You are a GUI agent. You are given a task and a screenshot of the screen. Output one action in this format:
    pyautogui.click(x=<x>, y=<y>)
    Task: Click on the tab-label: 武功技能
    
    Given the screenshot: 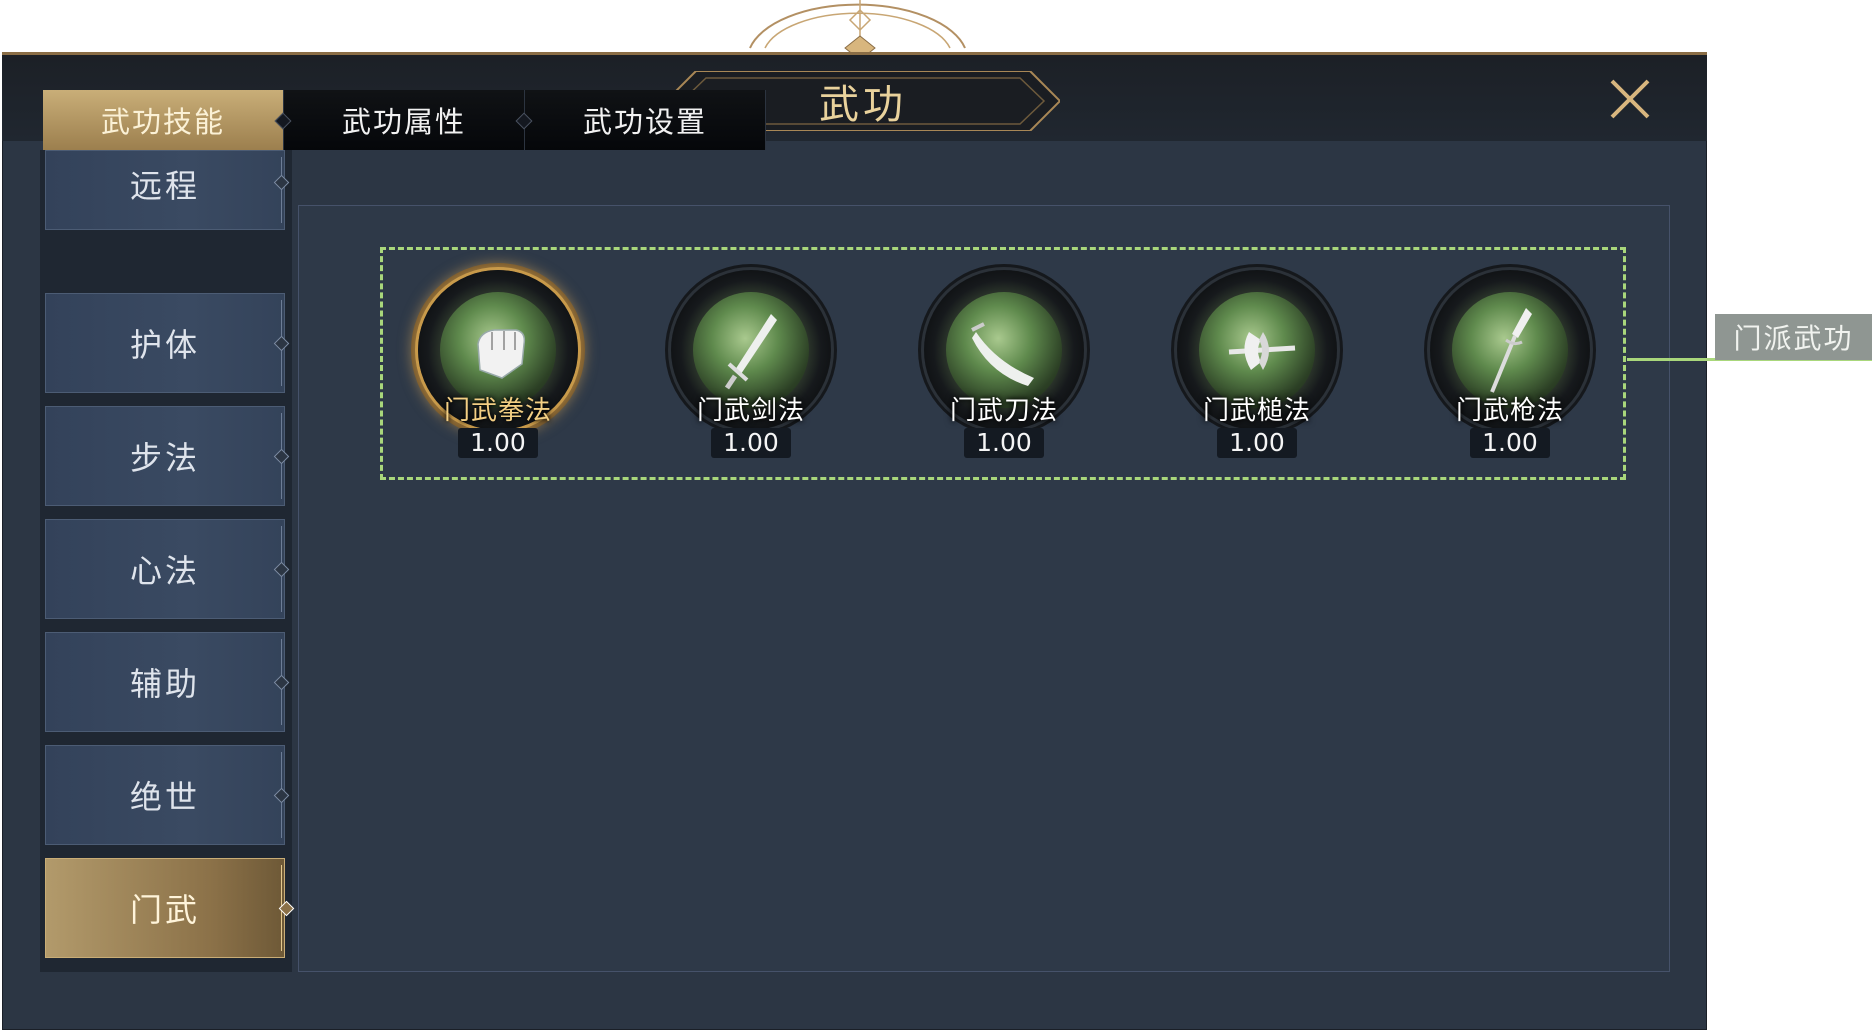 What is the action you would take?
    pyautogui.click(x=162, y=122)
    